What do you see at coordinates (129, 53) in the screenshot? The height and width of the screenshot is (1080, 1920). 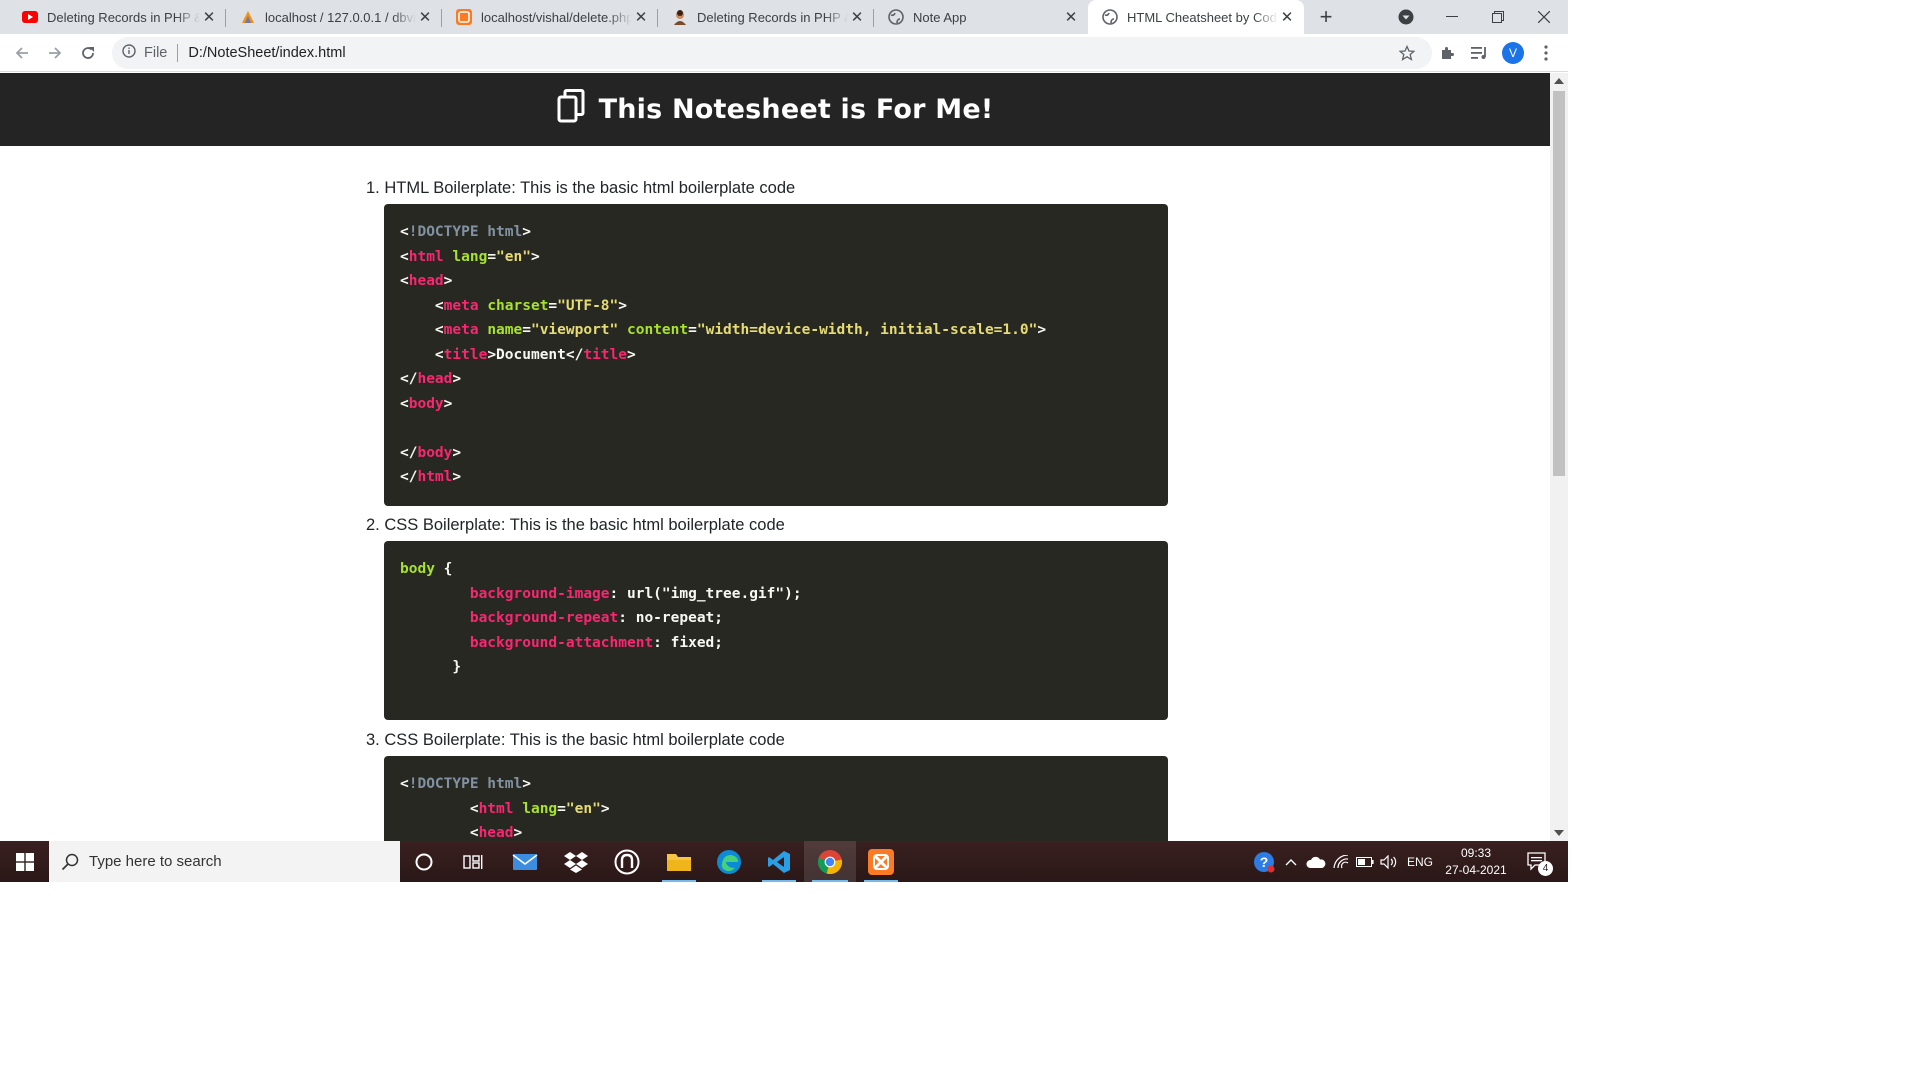 I see `info-icon` at bounding box center [129, 53].